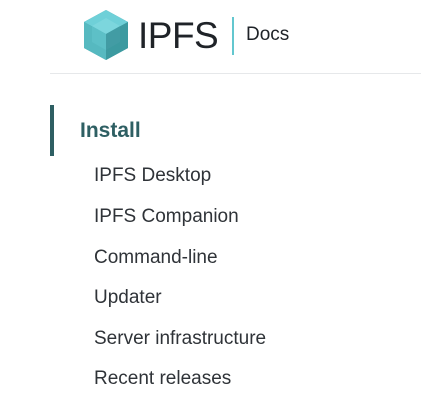  What do you see at coordinates (180, 339) in the screenshot?
I see `sidebar-item-server-infrastructure: Server infrastructure` at bounding box center [180, 339].